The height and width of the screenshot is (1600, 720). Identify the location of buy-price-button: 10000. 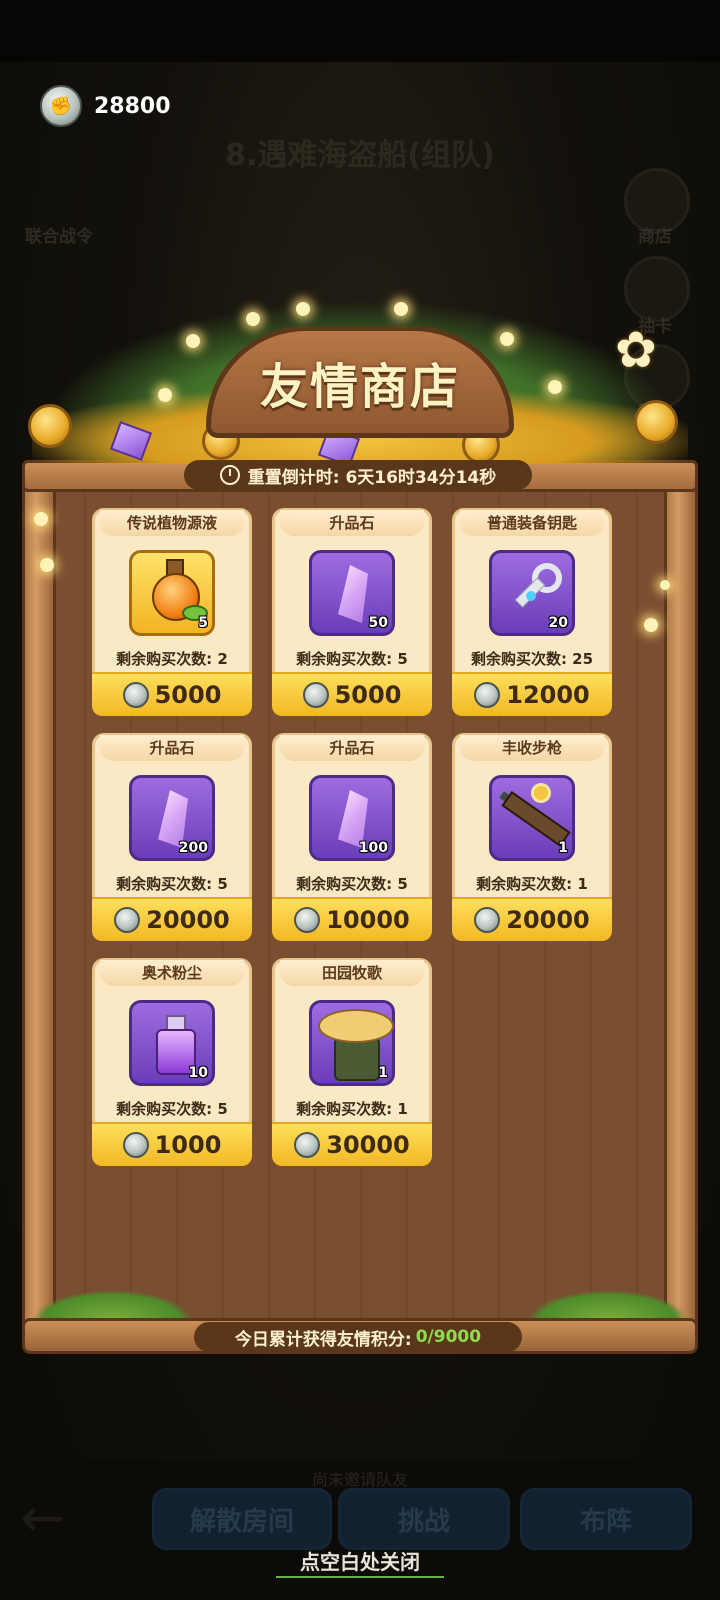
(352, 919).